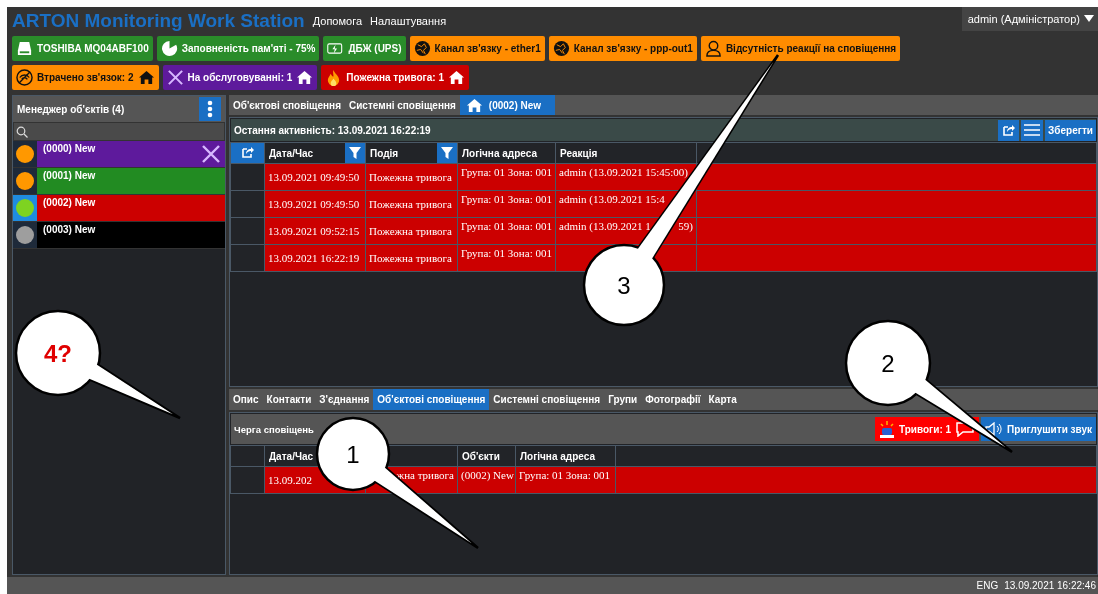 The width and height of the screenshot is (1098, 594). What do you see at coordinates (722, 399) in the screenshot?
I see `tab: Карта` at bounding box center [722, 399].